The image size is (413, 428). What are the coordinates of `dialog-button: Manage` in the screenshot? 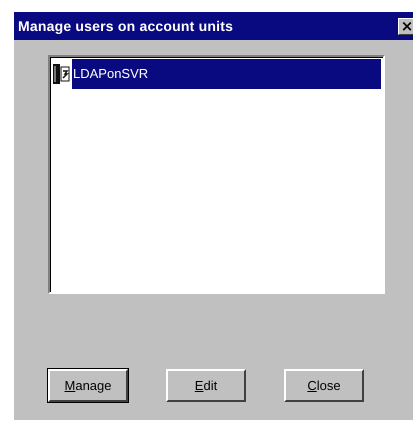 It's located at (88, 385).